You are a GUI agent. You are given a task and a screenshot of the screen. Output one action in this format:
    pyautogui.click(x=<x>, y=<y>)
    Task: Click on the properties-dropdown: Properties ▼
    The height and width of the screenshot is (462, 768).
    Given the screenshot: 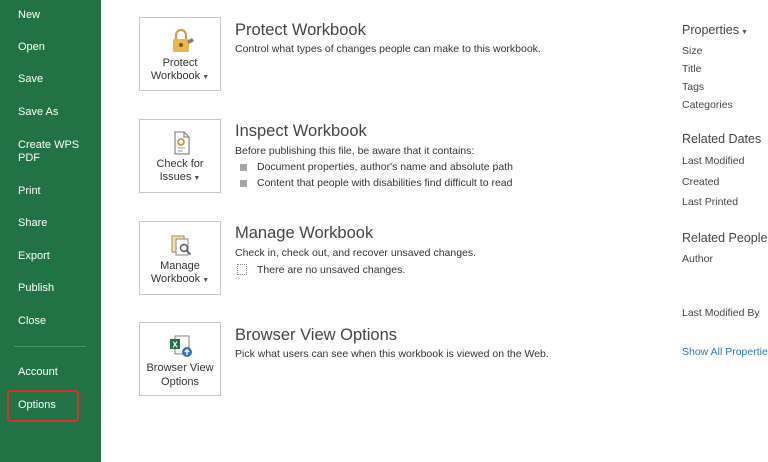 What is the action you would take?
    pyautogui.click(x=715, y=30)
    